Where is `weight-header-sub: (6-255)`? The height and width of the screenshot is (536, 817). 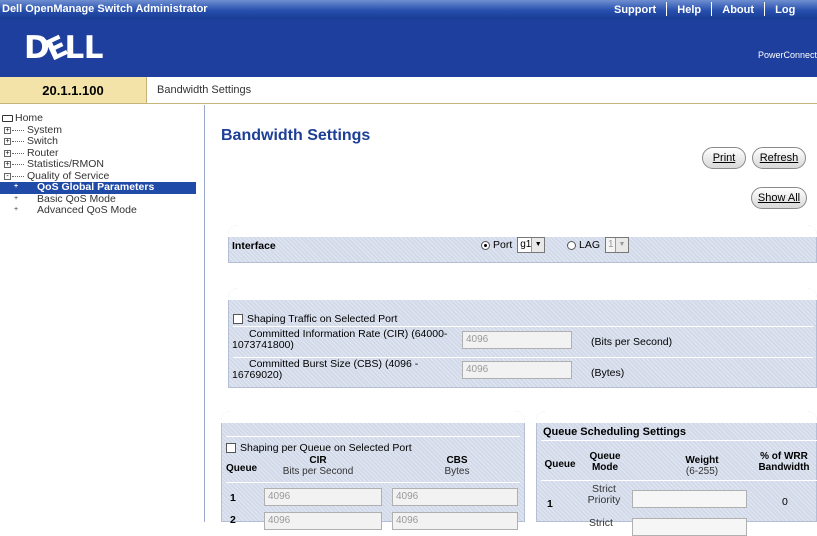 weight-header-sub: (6-255) is located at coordinates (702, 471).